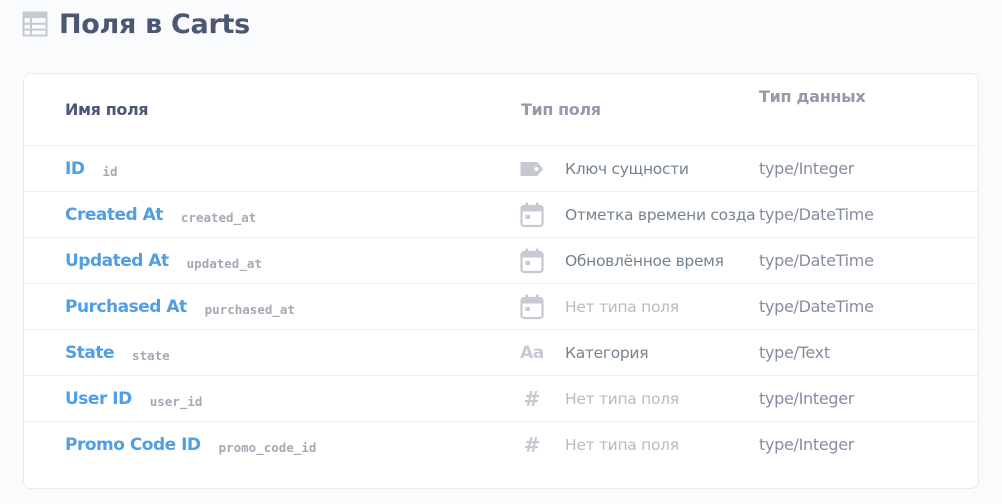  Describe the element at coordinates (107, 109) in the screenshot. I see `column-header-field-name: Имя поля` at that location.